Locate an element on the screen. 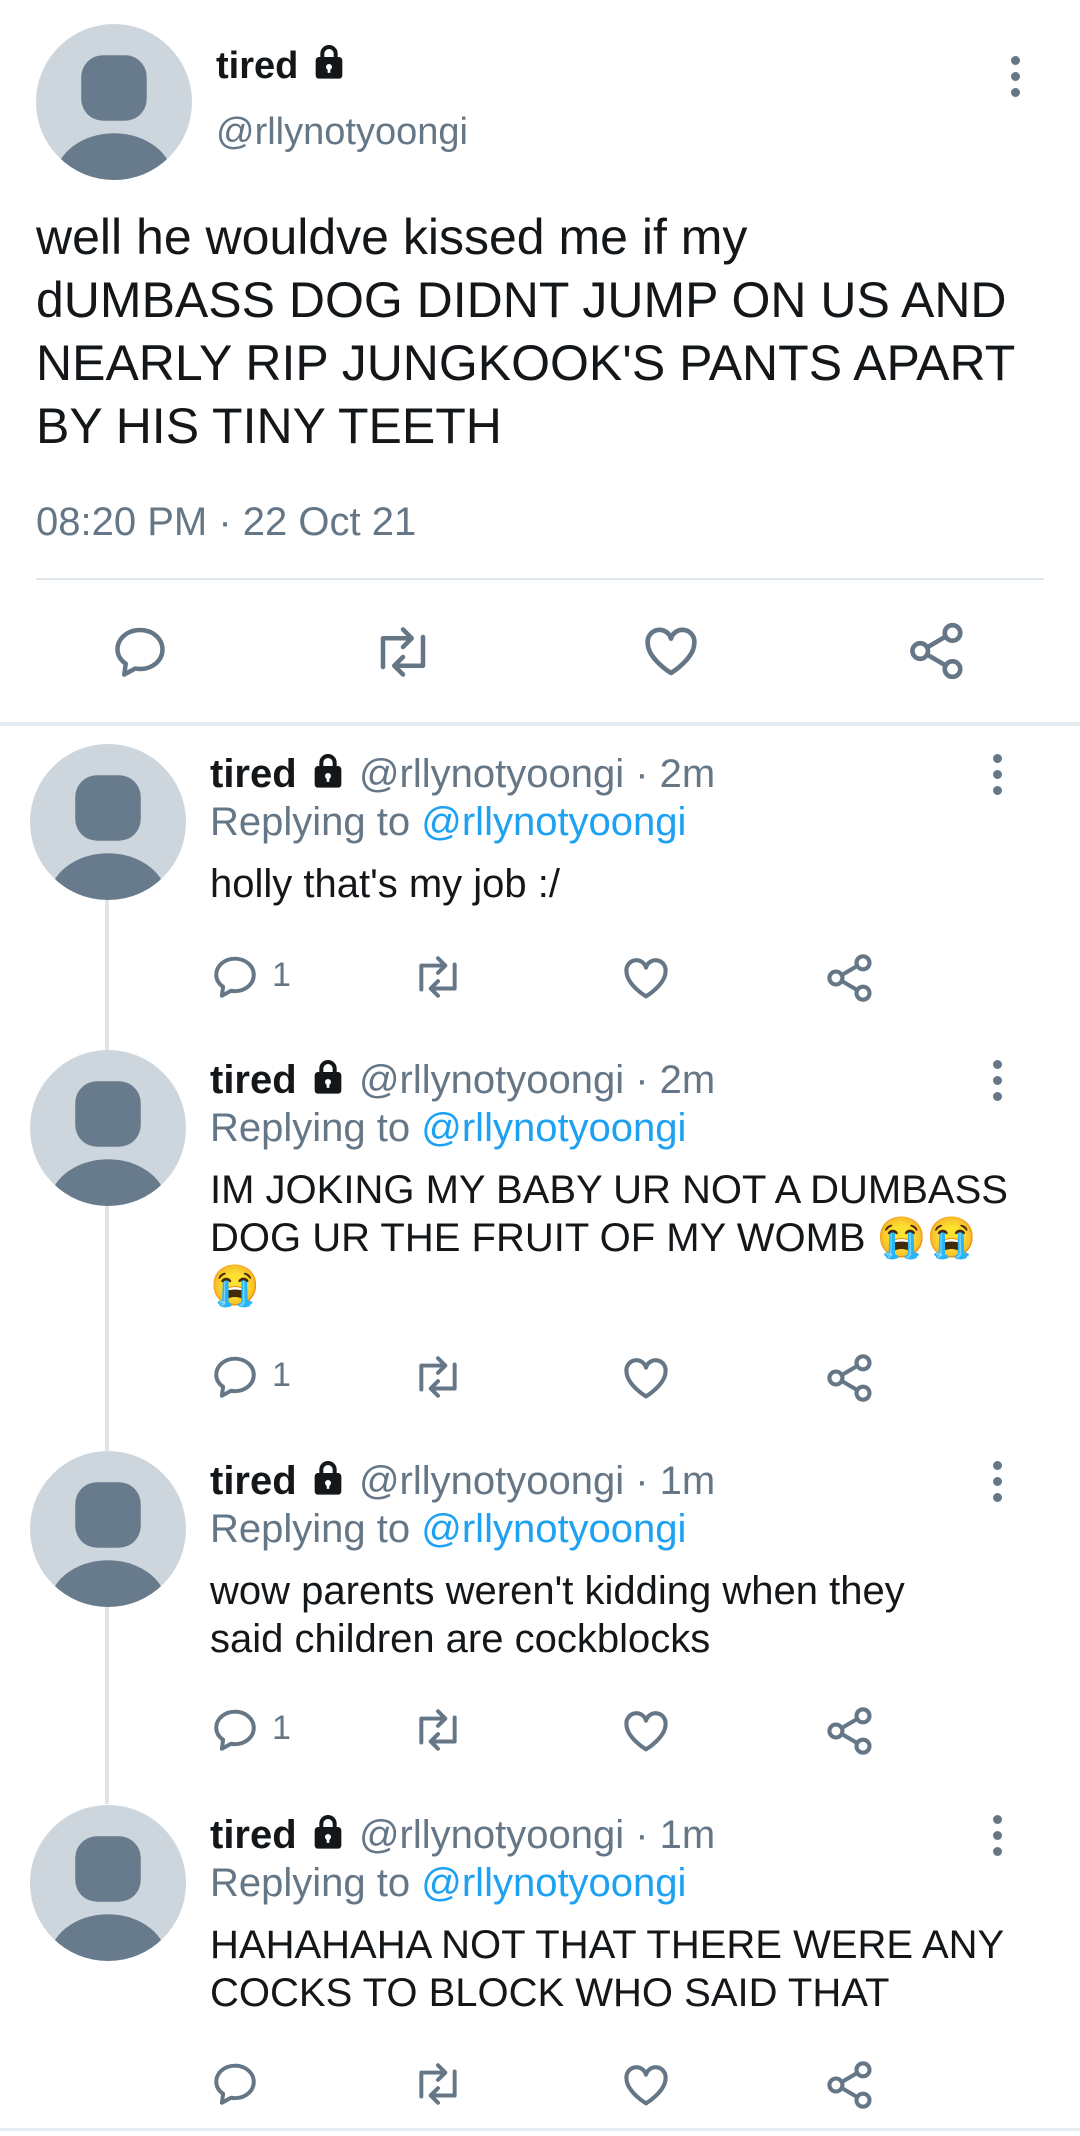 The width and height of the screenshot is (1080, 2136). section-divider is located at coordinates (540, 724).